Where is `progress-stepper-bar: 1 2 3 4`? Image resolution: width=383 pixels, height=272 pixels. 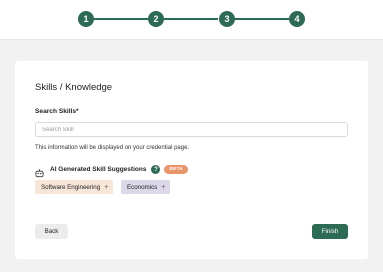 progress-stepper-bar: 1 2 3 4 is located at coordinates (191, 20).